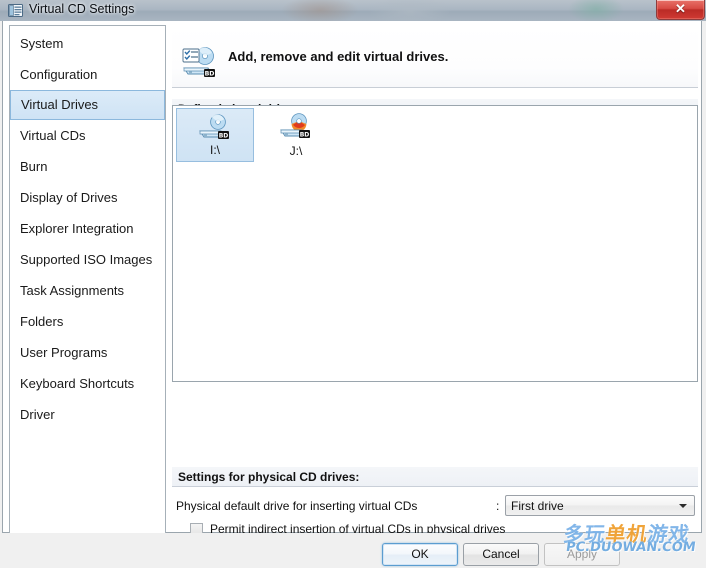  I want to click on sidebar-item-label: Display of Drives, so click(69, 197).